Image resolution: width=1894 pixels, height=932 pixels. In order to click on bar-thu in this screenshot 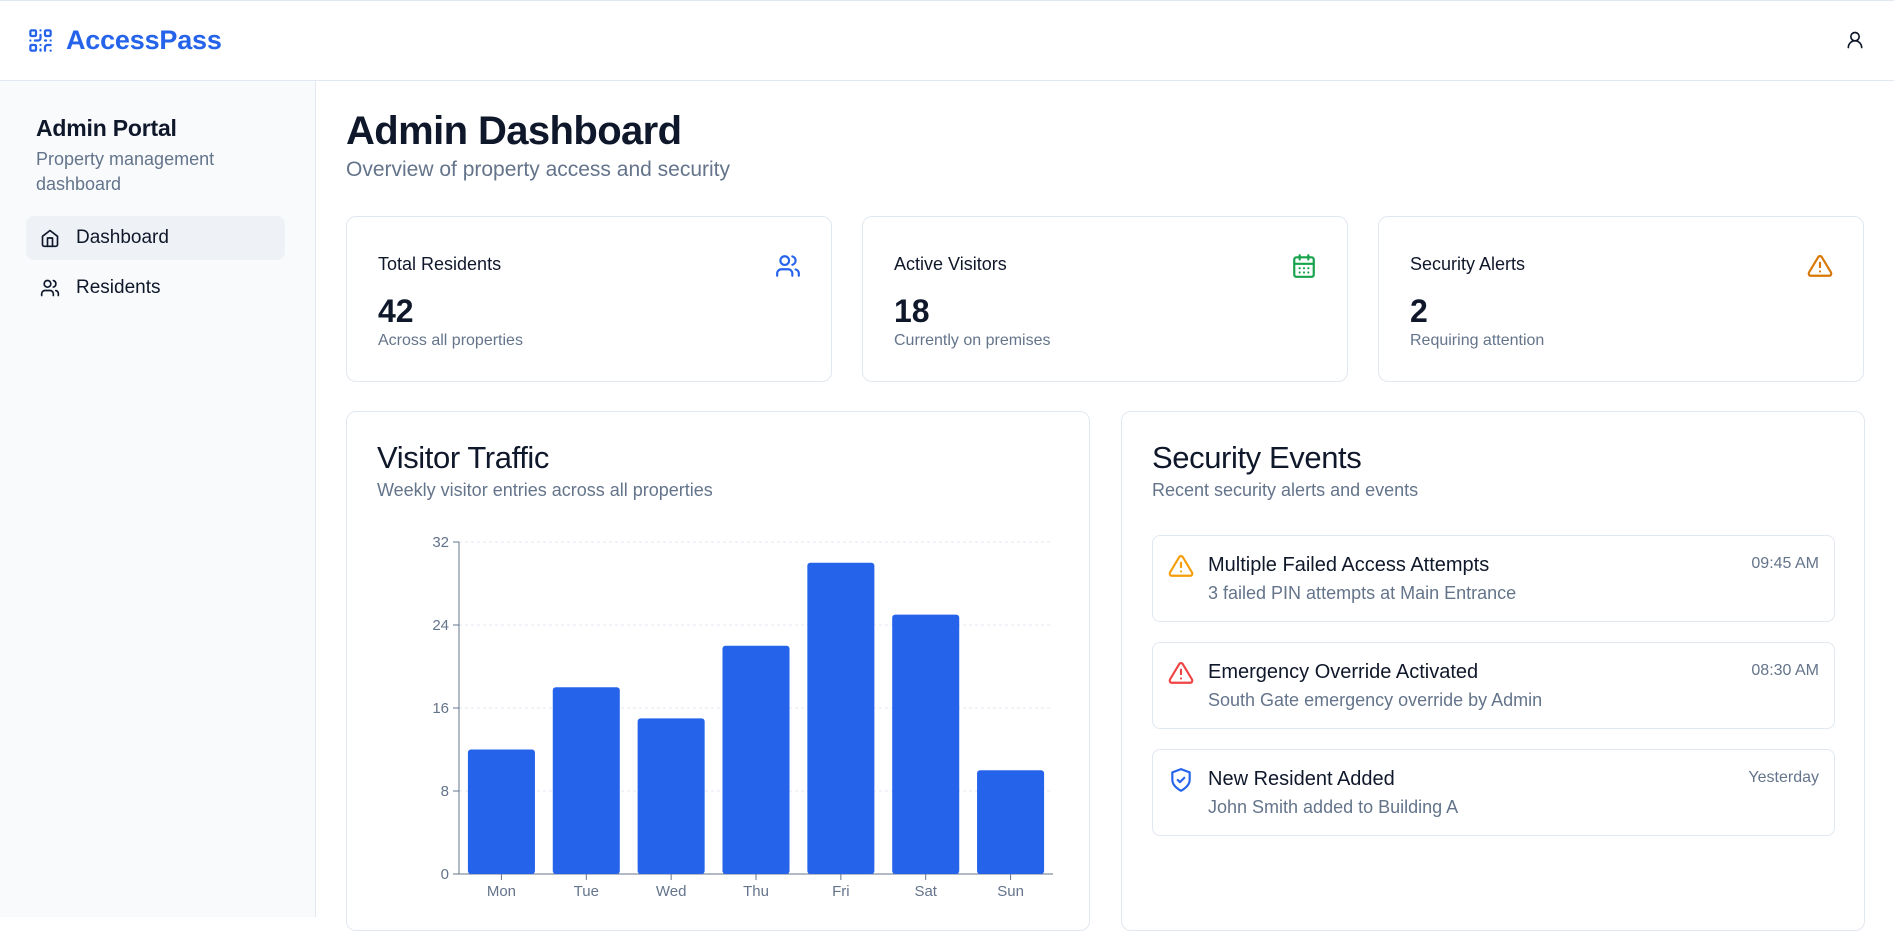, I will do `click(756, 759)`.